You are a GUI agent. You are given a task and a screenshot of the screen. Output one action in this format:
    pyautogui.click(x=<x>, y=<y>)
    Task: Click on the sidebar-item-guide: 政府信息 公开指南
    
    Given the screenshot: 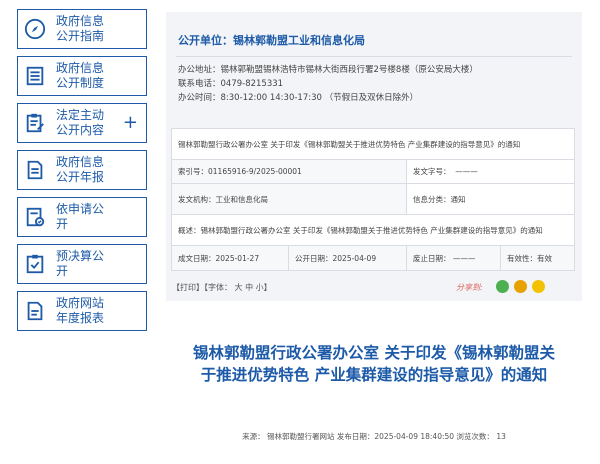 What is the action you would take?
    pyautogui.click(x=82, y=29)
    